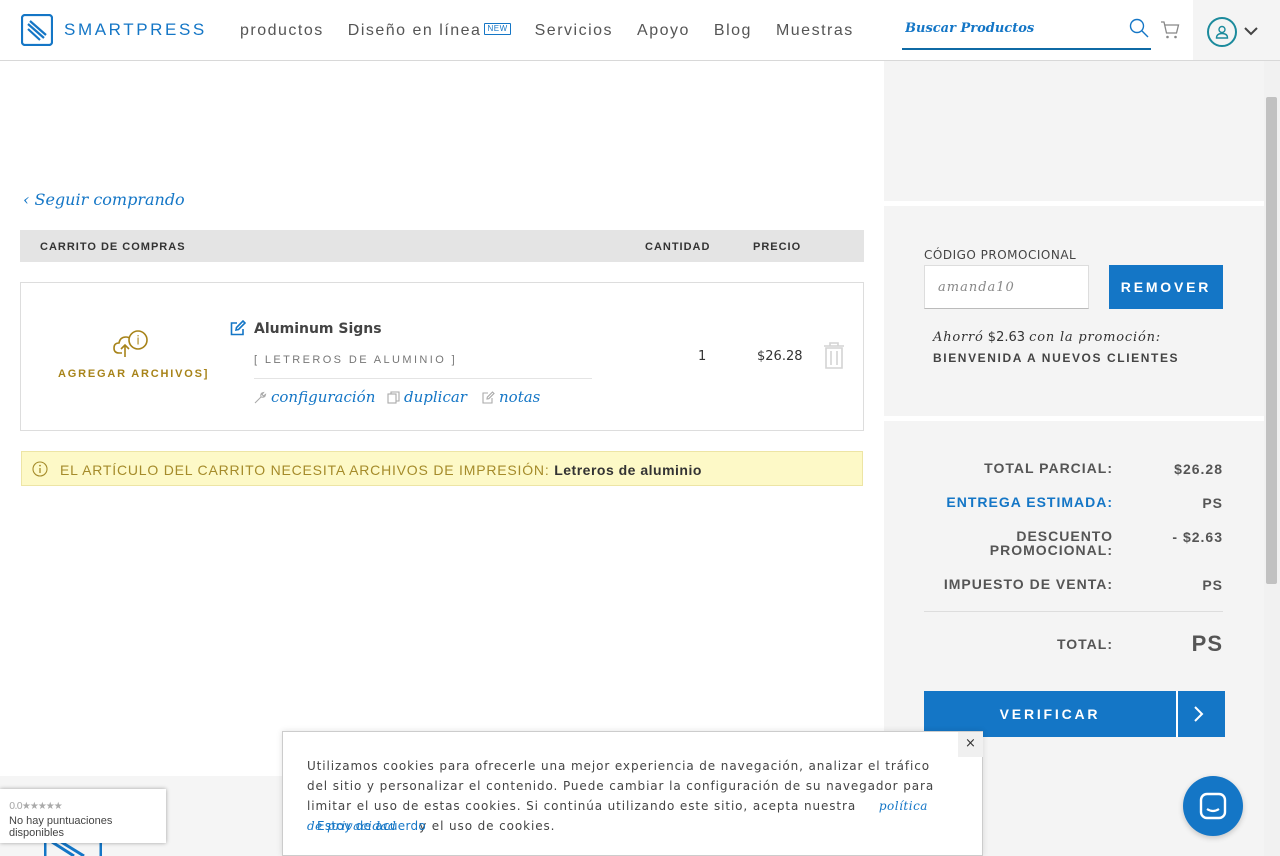 This screenshot has width=1280, height=856. What do you see at coordinates (1199, 714) in the screenshot?
I see `chevron-right-icon` at bounding box center [1199, 714].